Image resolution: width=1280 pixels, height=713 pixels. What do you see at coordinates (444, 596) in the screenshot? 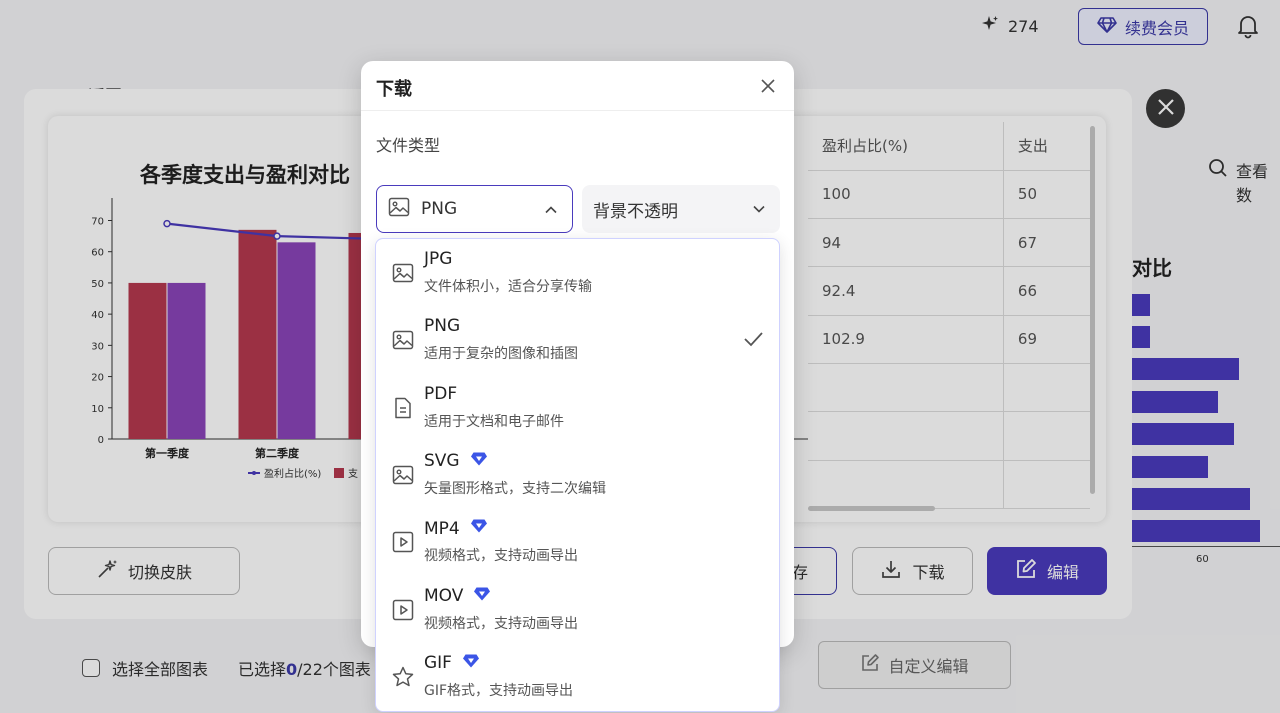
I see `option-name: MOV` at bounding box center [444, 596].